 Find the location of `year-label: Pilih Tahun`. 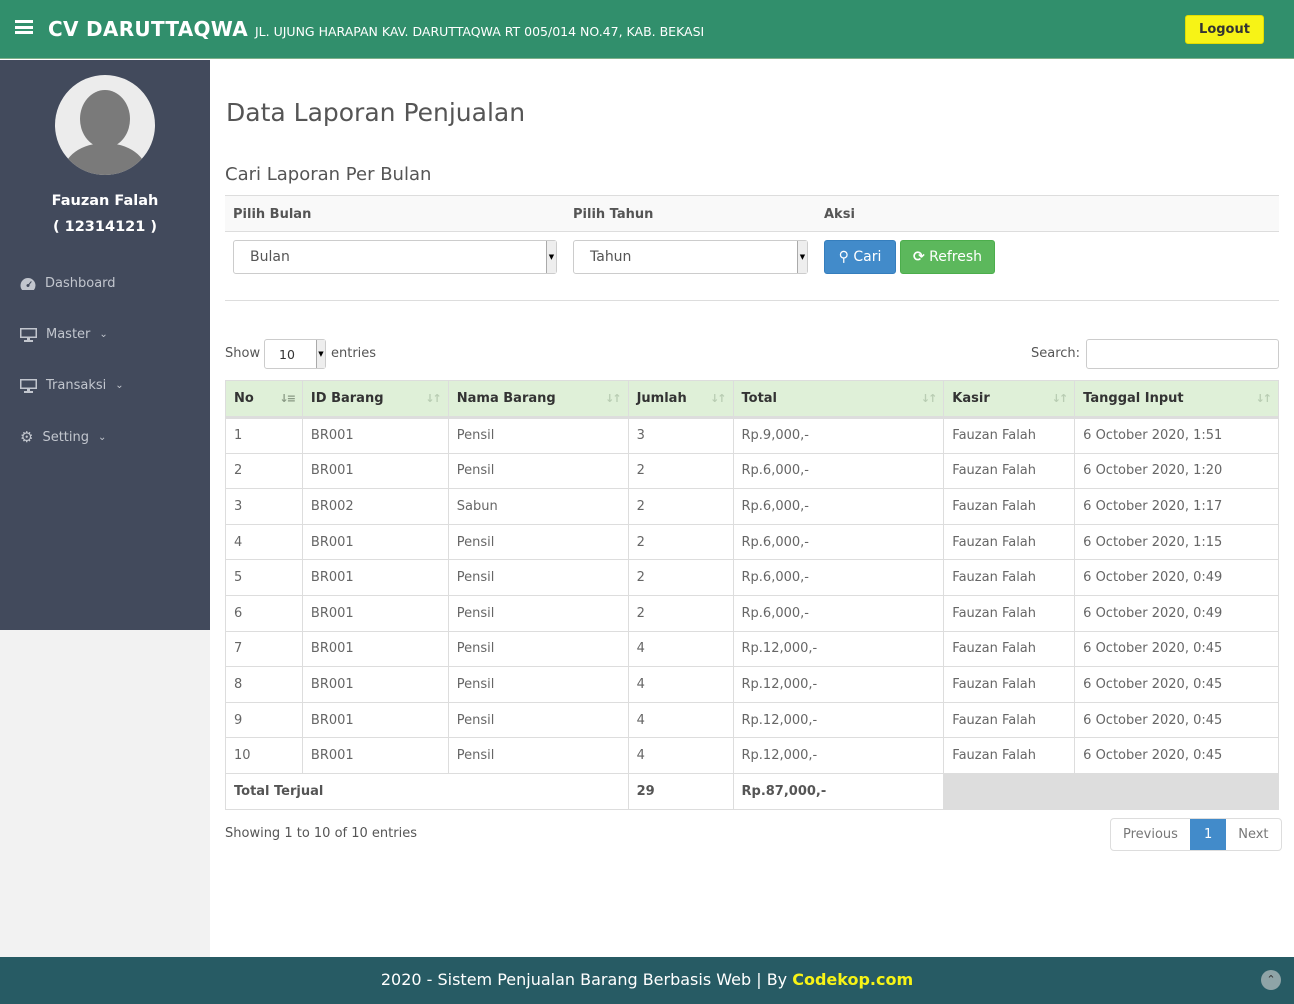

year-label: Pilih Tahun is located at coordinates (613, 214).